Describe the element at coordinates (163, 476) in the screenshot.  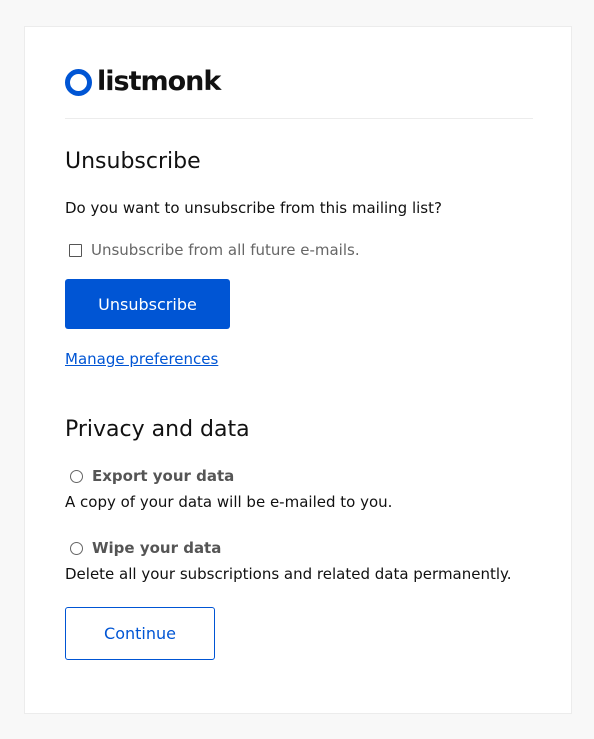
I see `export-data-label: Export your data` at that location.